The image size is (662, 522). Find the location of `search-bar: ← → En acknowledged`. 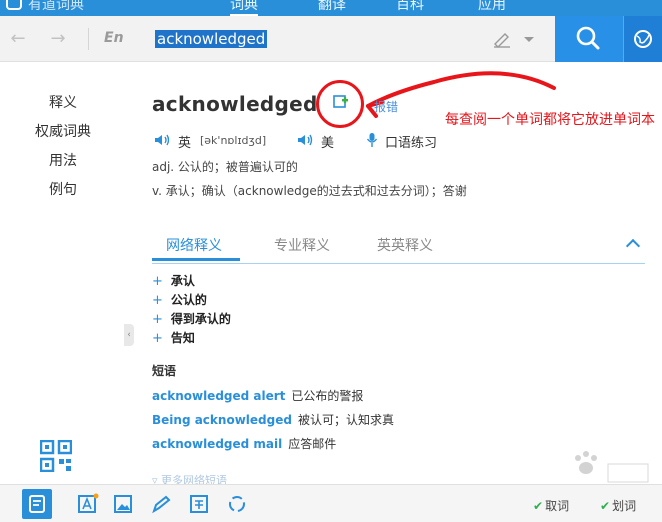

search-bar: ← → En acknowledged is located at coordinates (331, 39).